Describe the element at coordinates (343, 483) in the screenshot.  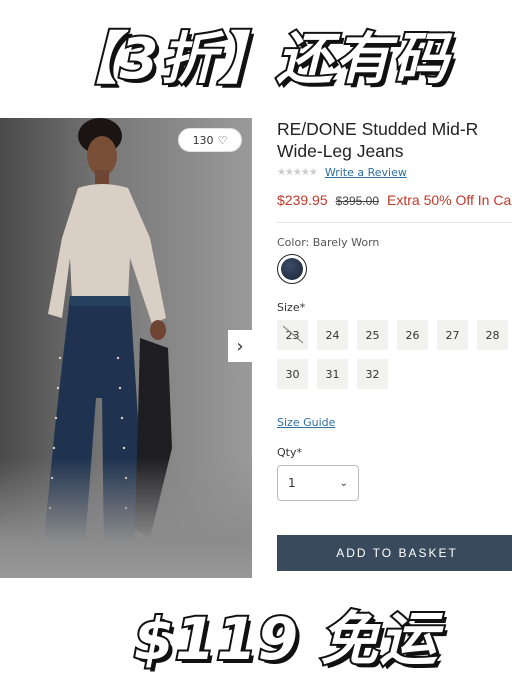
I see `chevron-down-icon: ⌄` at that location.